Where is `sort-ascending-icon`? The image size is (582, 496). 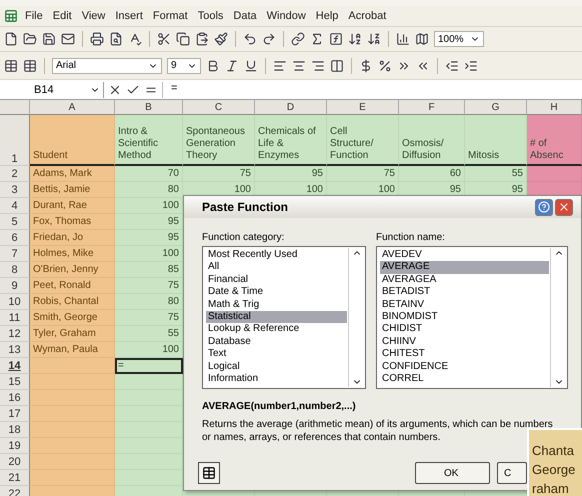 sort-ascending-icon is located at coordinates (355, 39).